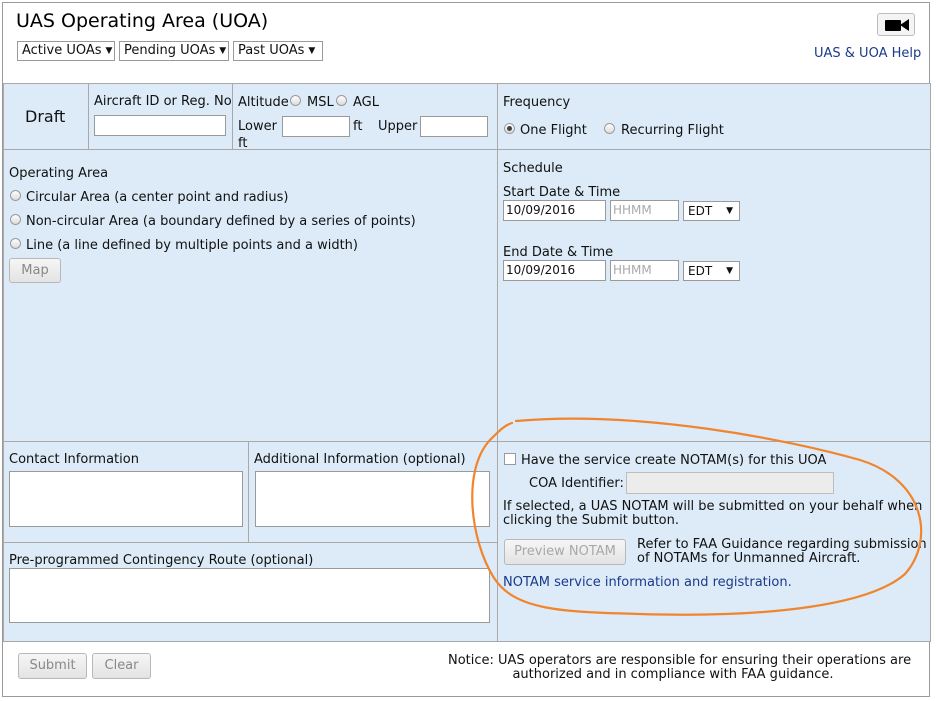 This screenshot has height=701, width=936. I want to click on submit-button: Submit, so click(52, 666).